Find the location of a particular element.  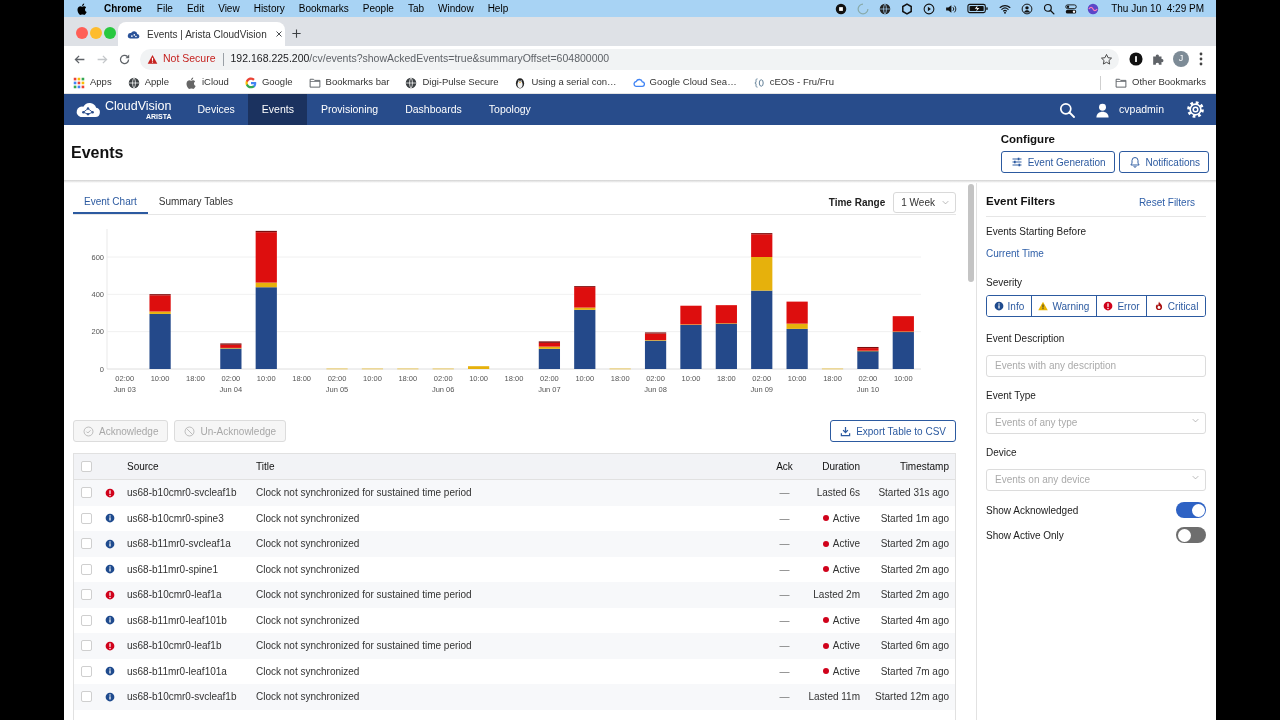

header-button: Event Generation is located at coordinates (1057, 162).